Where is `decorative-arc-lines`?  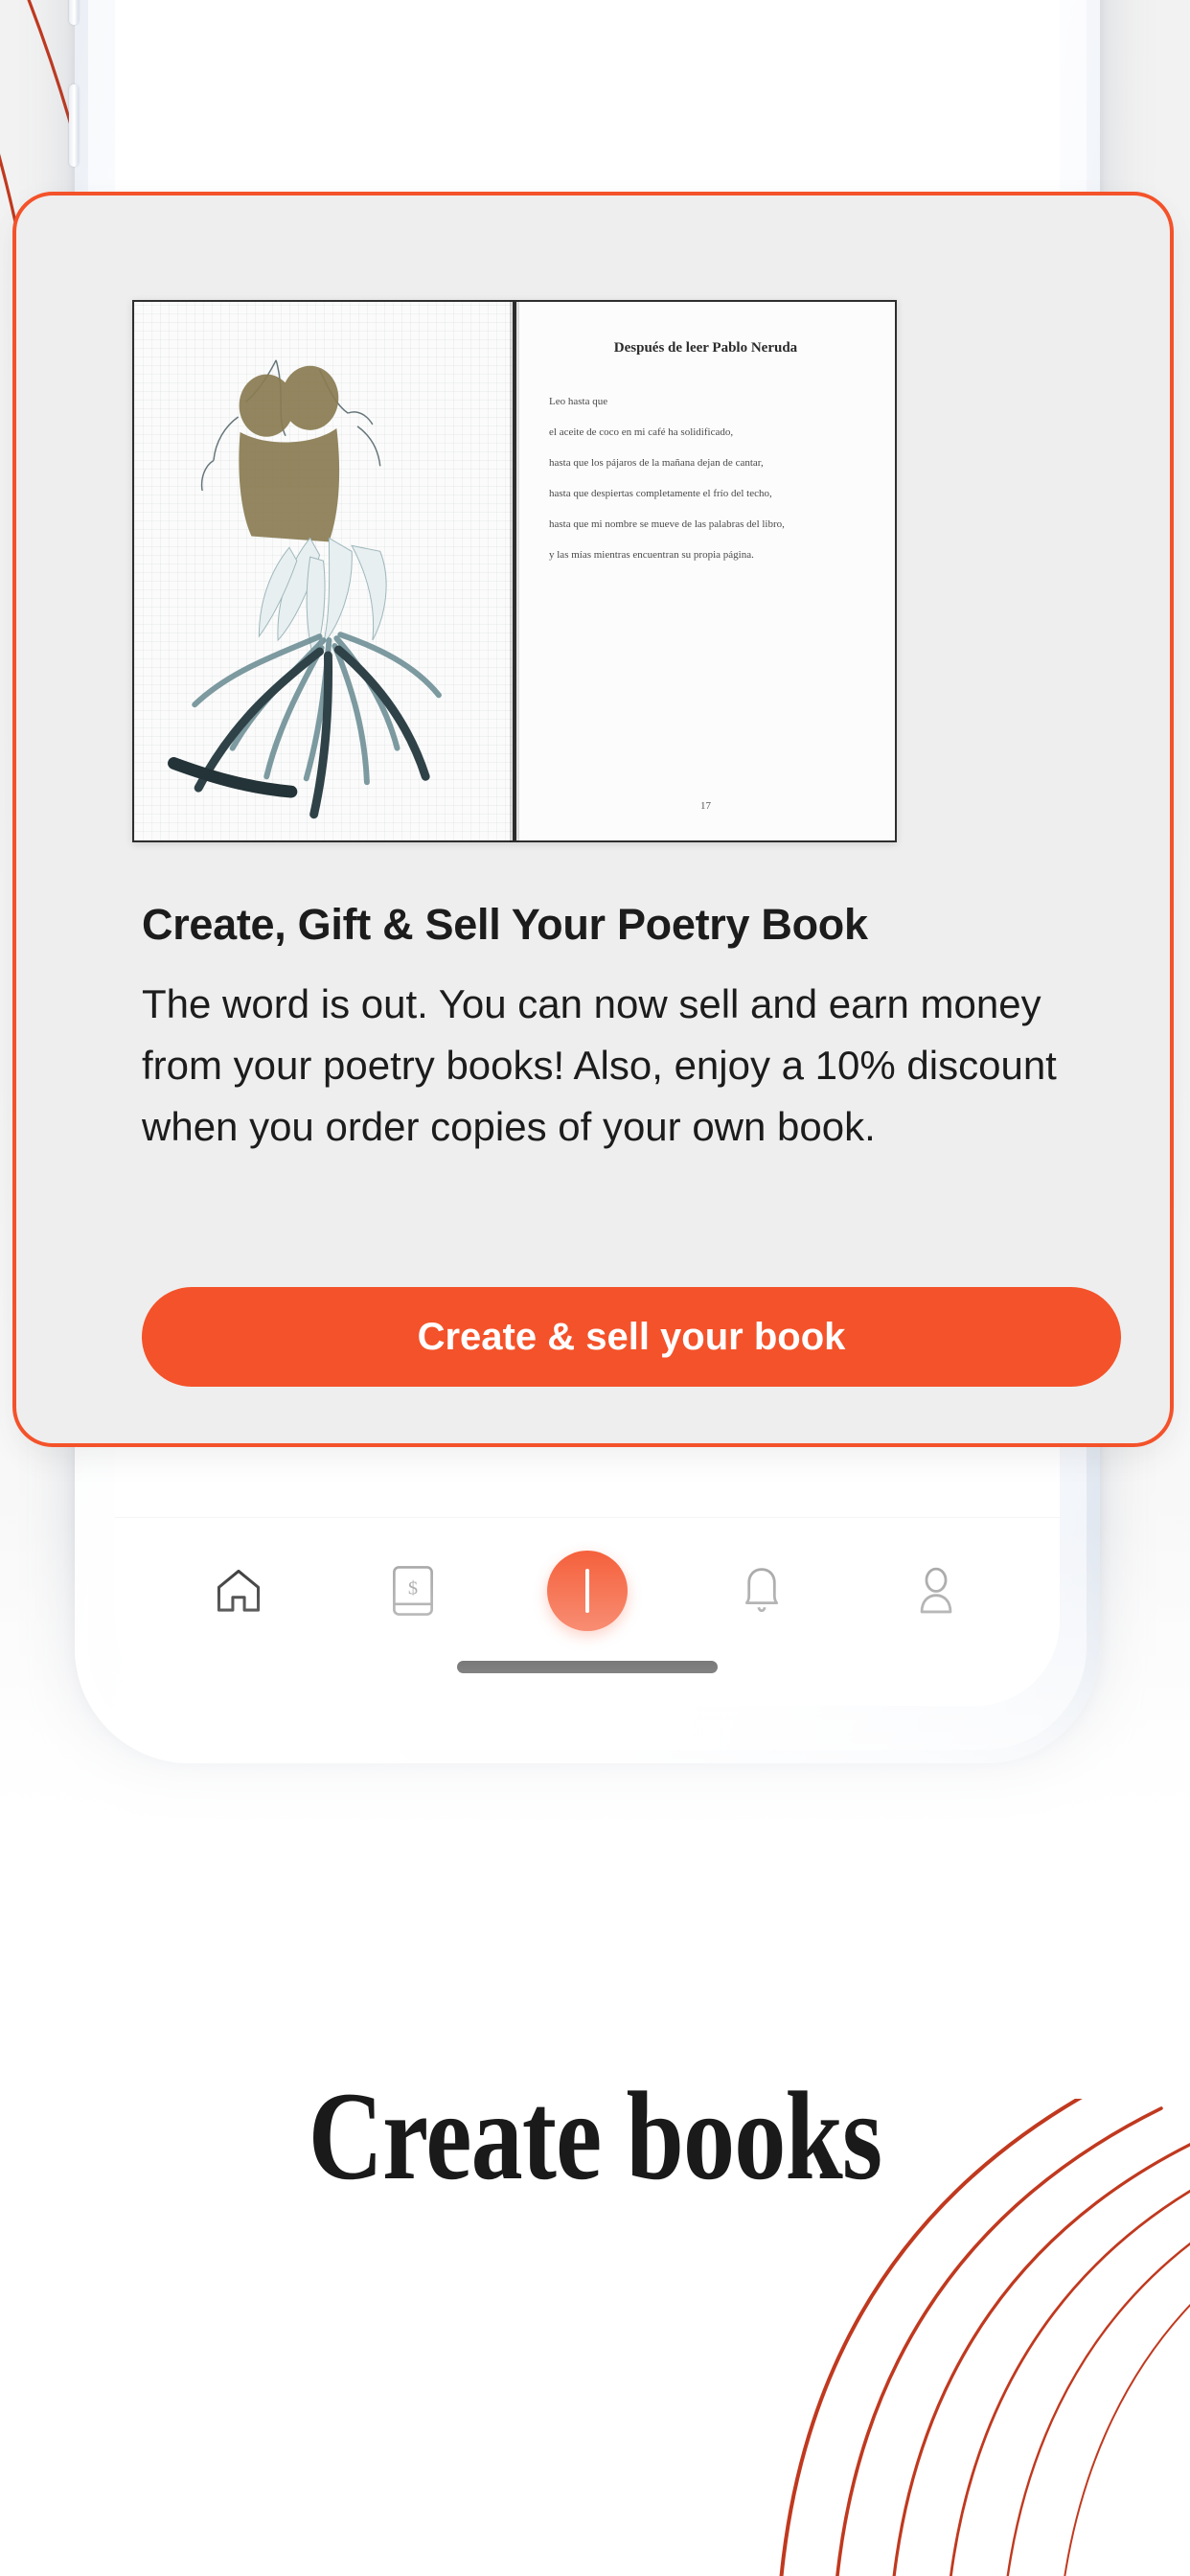 decorative-arc-lines is located at coordinates (984, 2337).